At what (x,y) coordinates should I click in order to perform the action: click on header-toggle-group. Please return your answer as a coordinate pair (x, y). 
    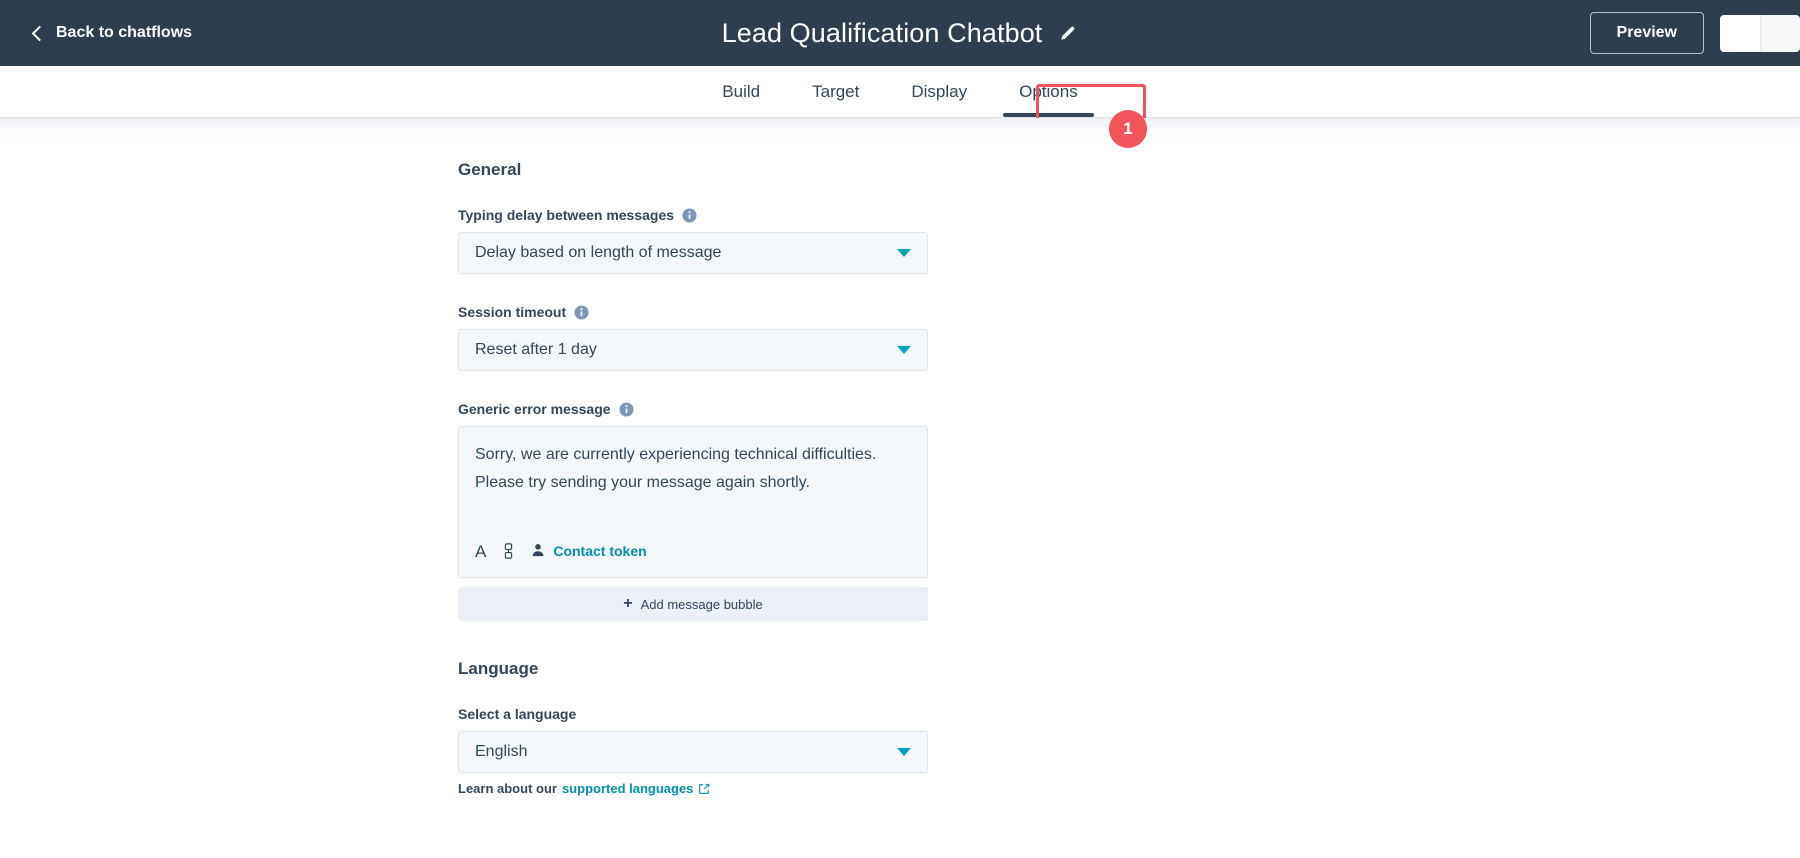
    Looking at the image, I should click on (1760, 33).